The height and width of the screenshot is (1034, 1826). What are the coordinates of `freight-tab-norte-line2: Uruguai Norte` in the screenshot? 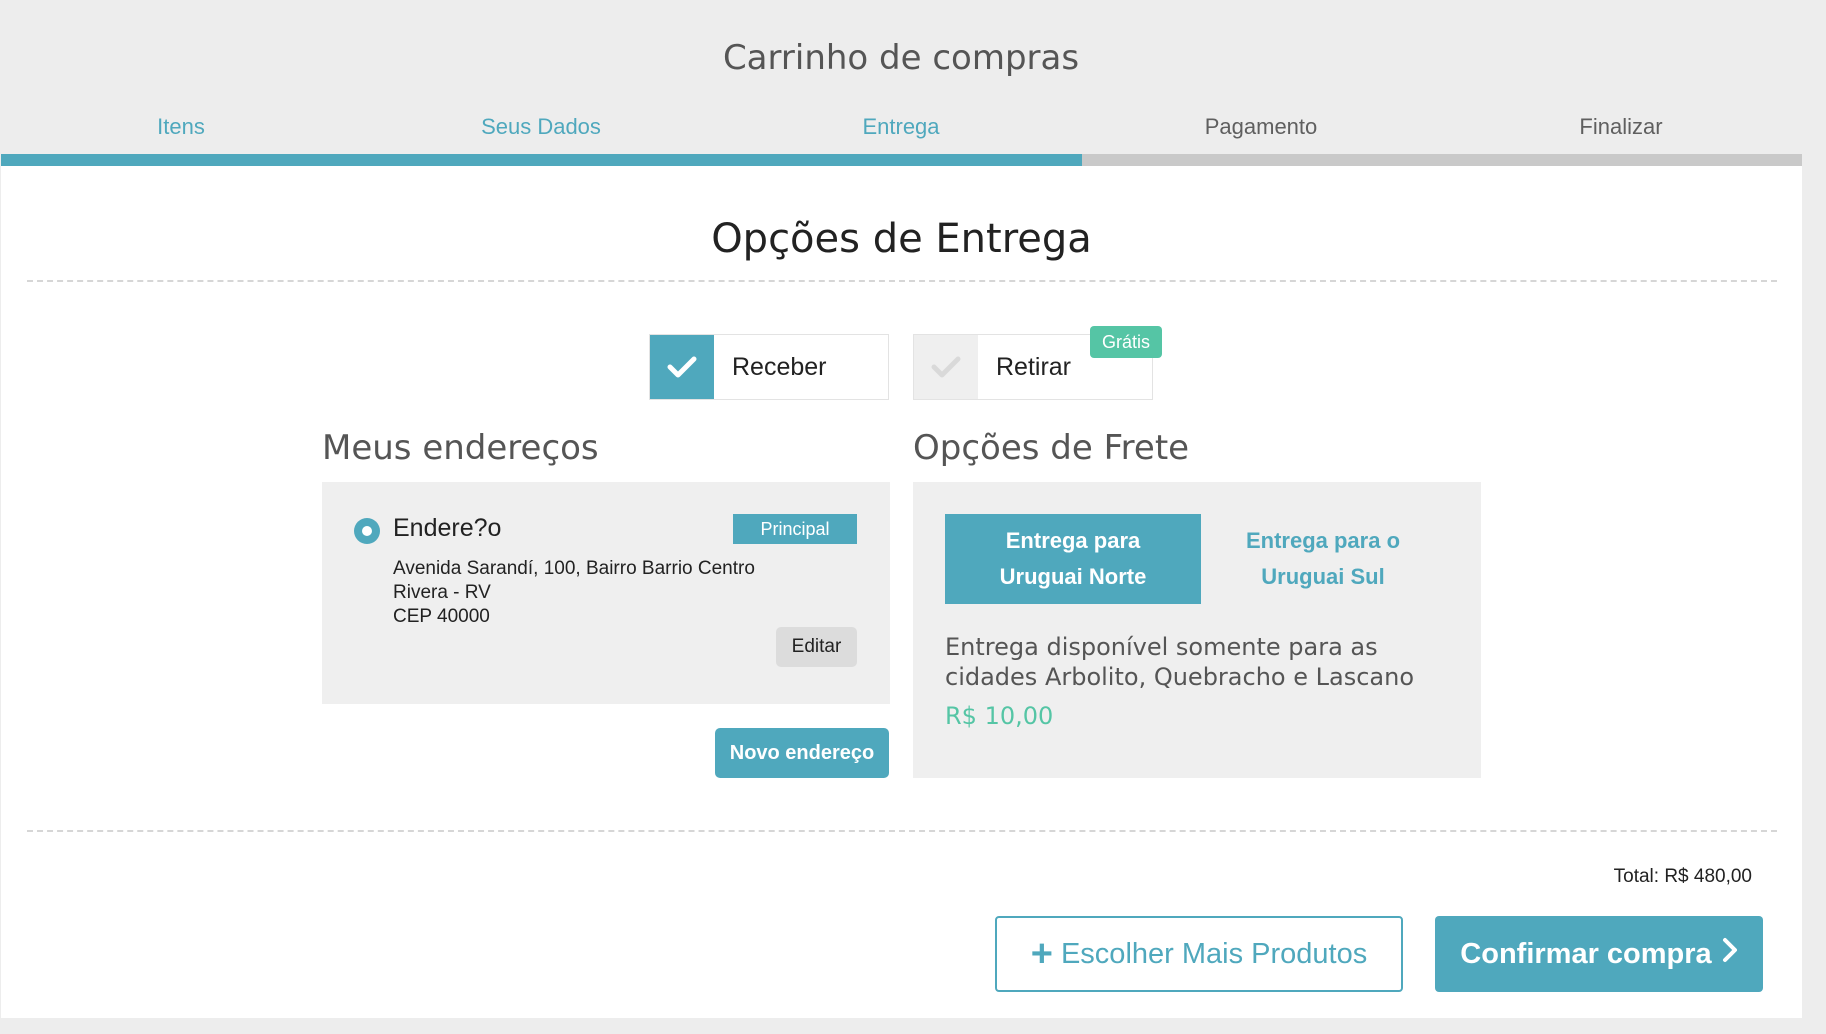 It's located at (1073, 576).